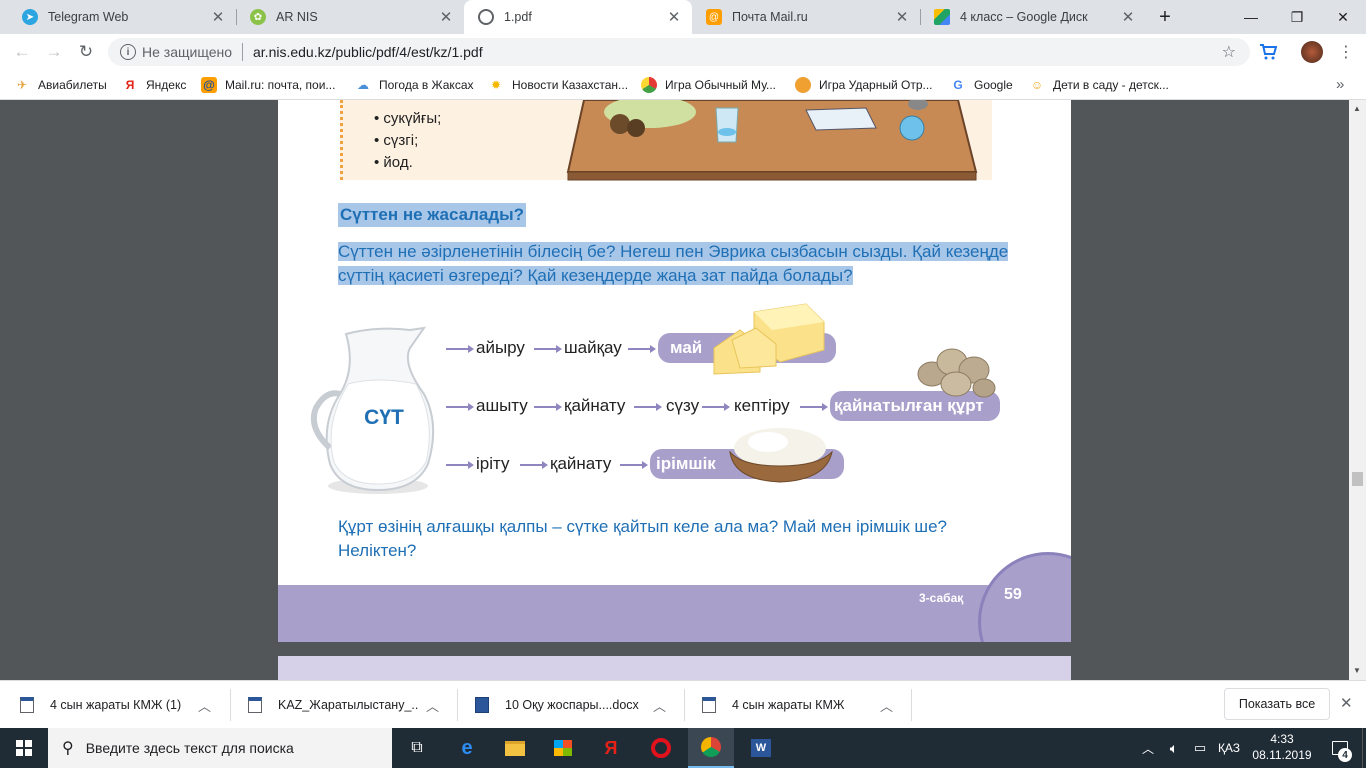  What do you see at coordinates (711, 748) in the screenshot?
I see `chrome-icon` at bounding box center [711, 748].